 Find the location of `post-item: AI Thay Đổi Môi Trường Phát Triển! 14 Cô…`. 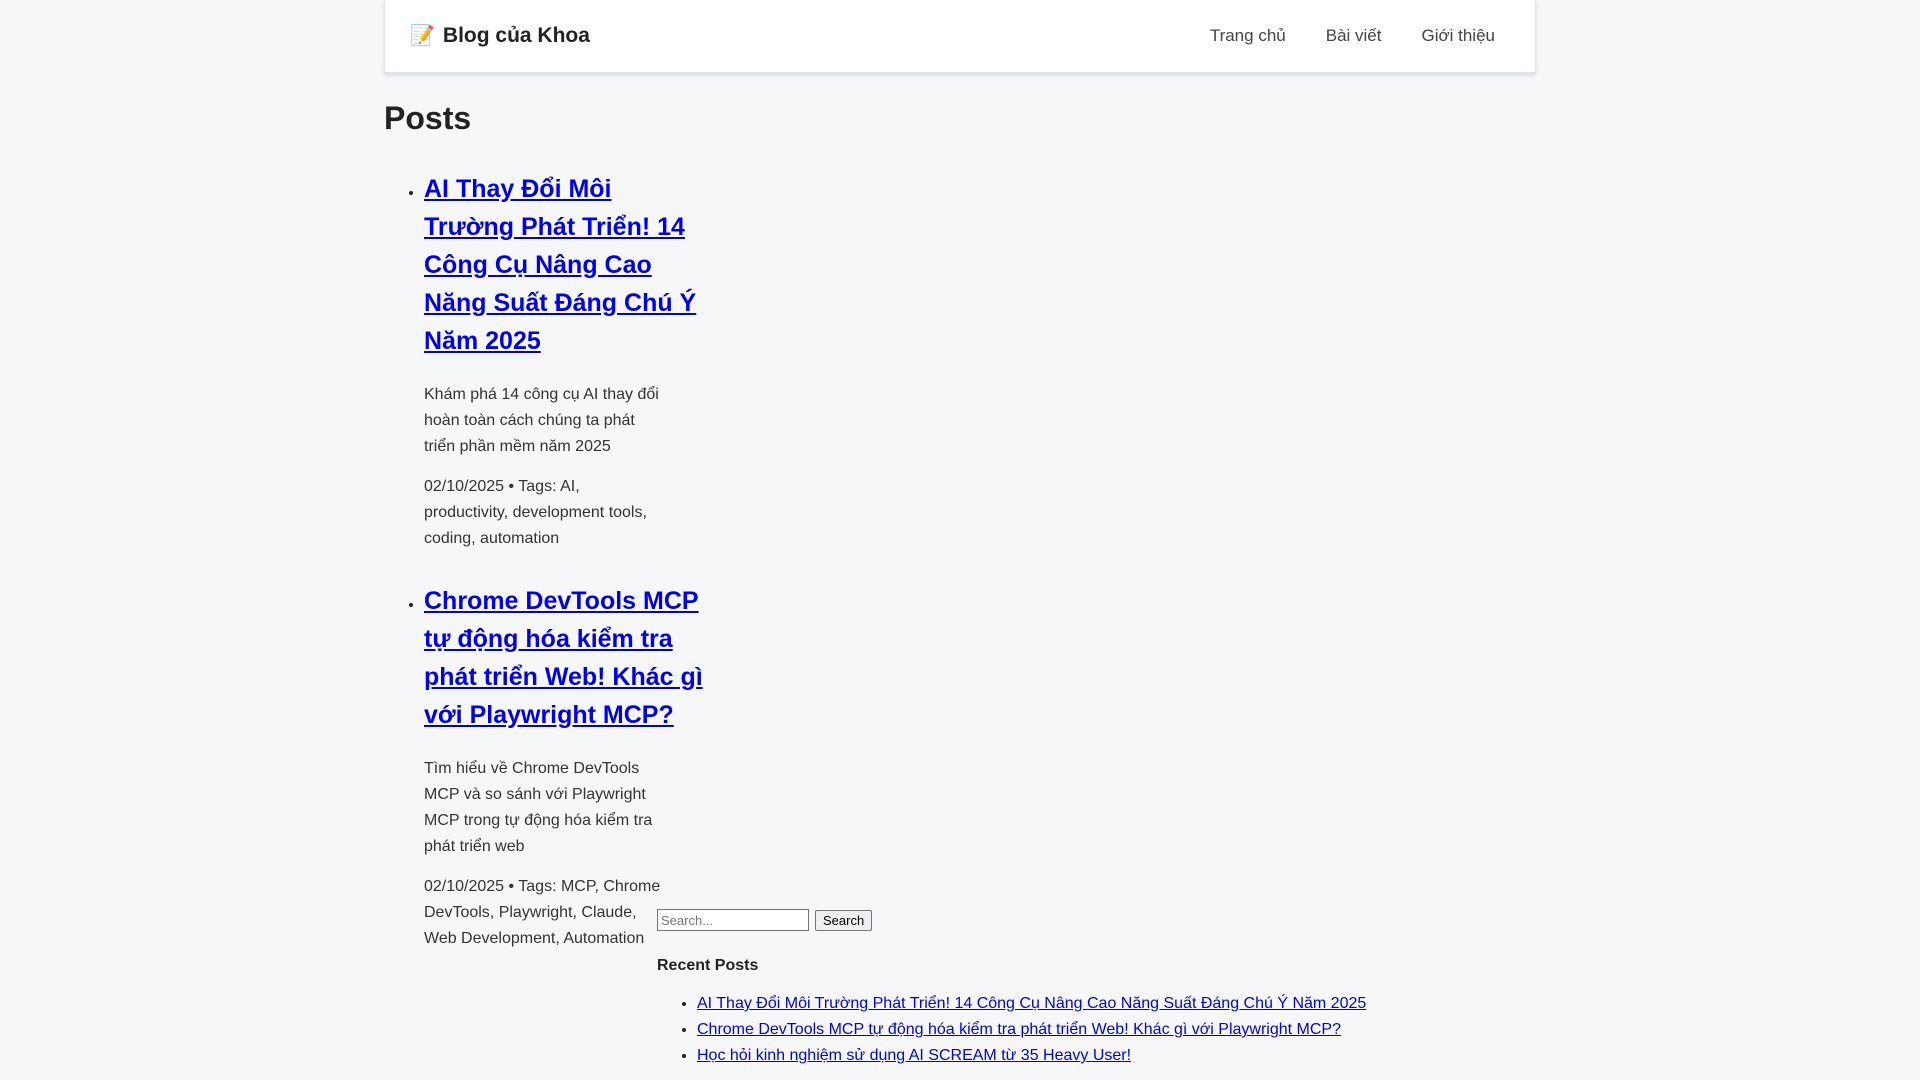

post-item: AI Thay Đổi Môi Trường Phát Triển! 14 Cô… is located at coordinates (564, 361).